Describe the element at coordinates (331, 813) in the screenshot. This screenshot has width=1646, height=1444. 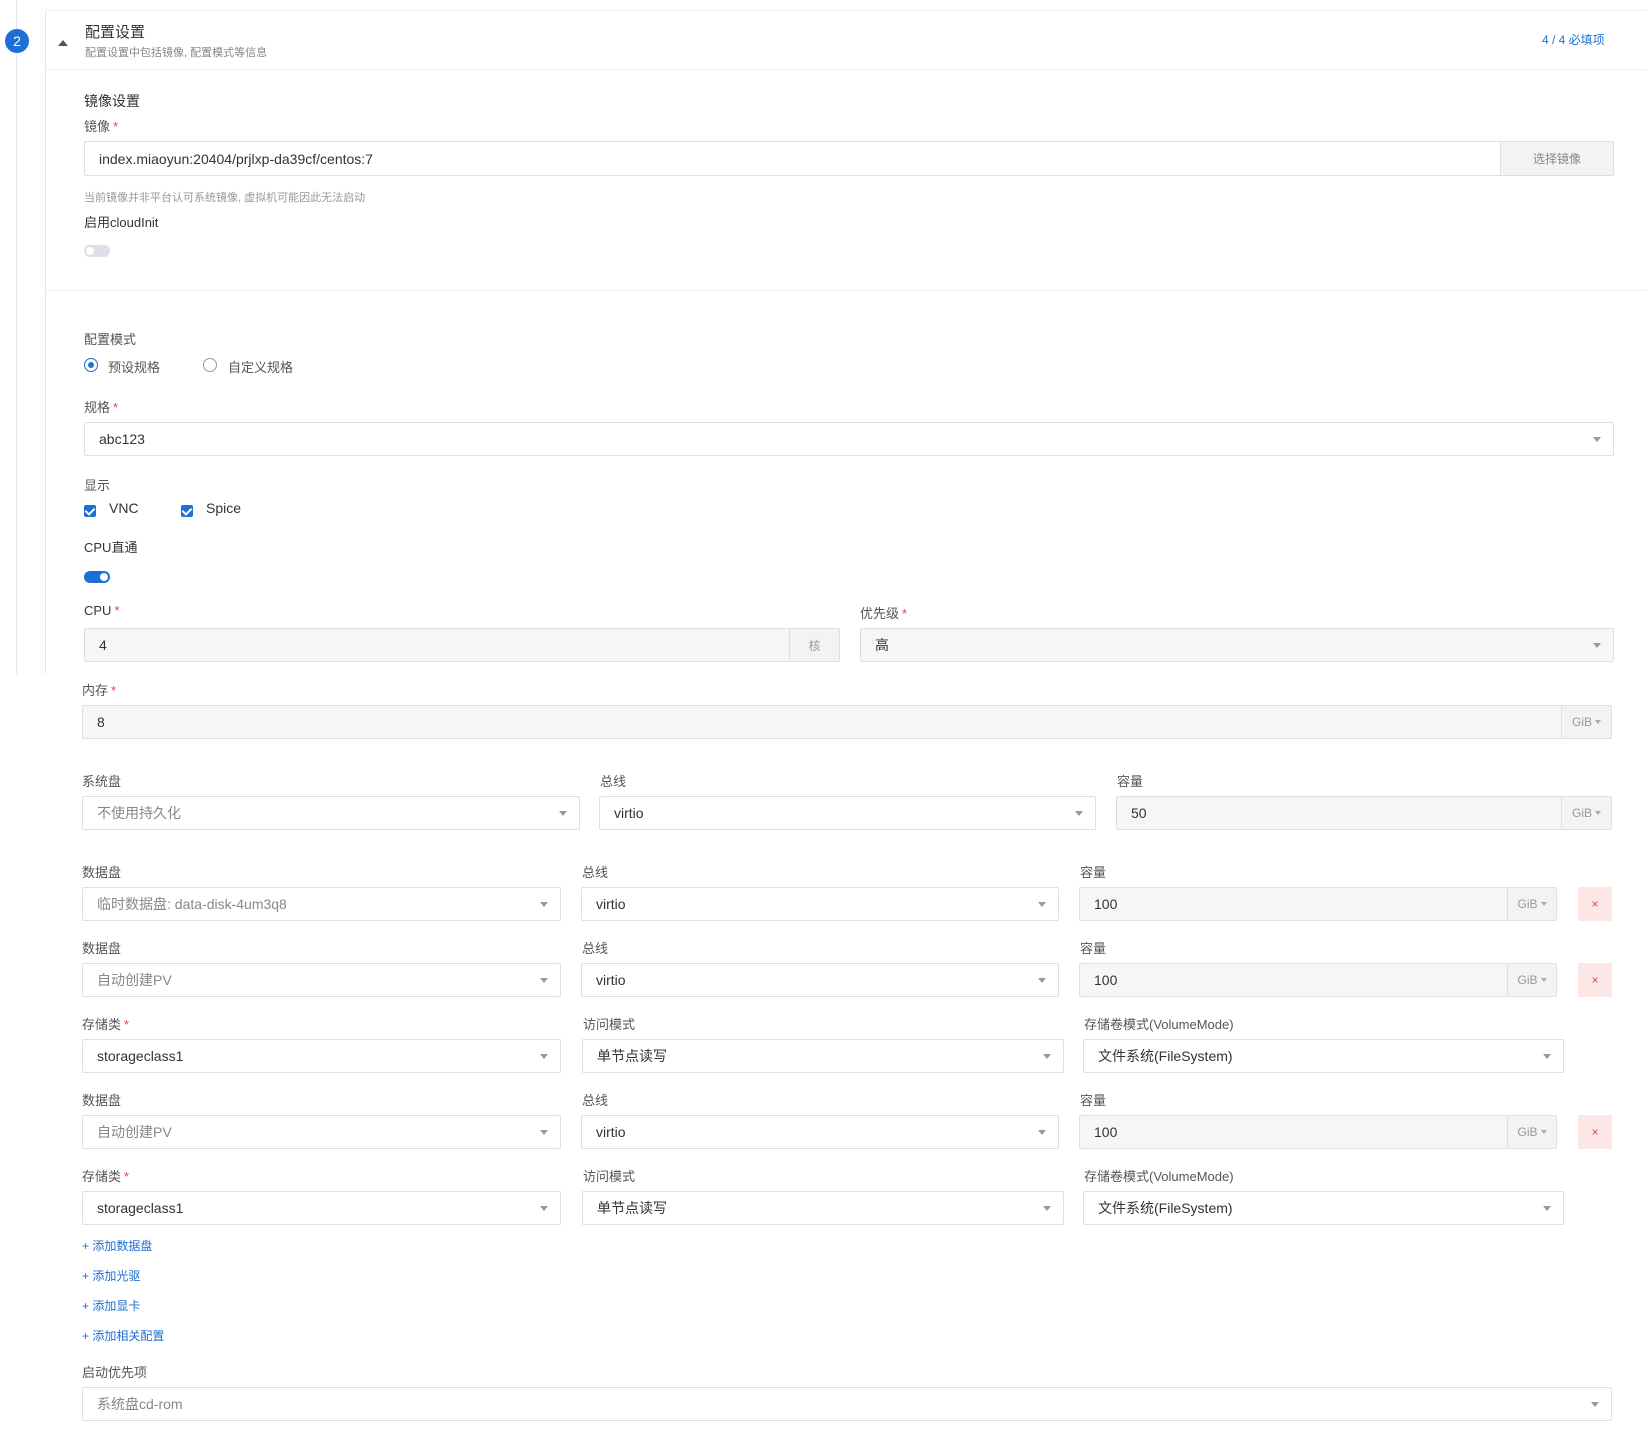
I see `system-disk-select: 不使用持久化` at that location.